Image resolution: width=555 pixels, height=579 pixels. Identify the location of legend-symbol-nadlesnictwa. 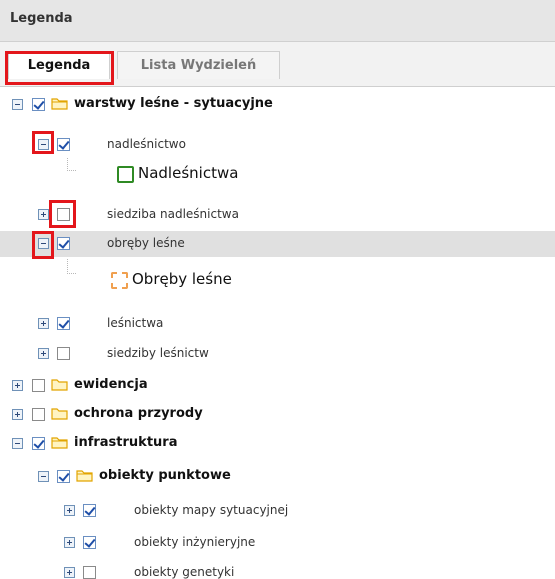
(125, 174).